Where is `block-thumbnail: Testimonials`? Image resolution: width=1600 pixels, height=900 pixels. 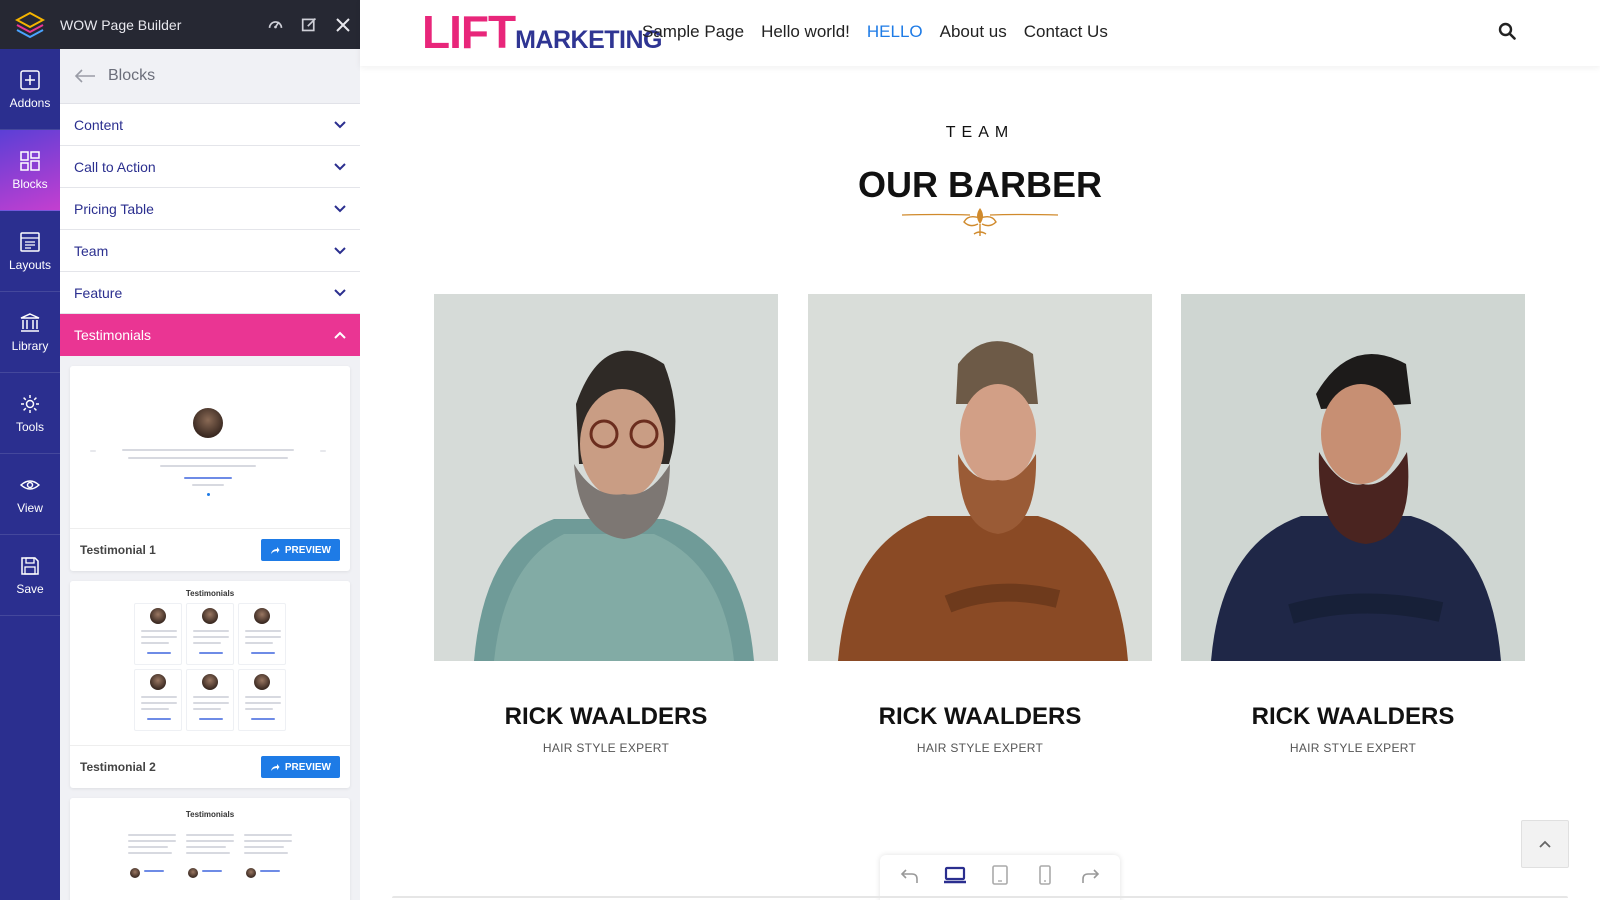 block-thumbnail: Testimonials is located at coordinates (210, 849).